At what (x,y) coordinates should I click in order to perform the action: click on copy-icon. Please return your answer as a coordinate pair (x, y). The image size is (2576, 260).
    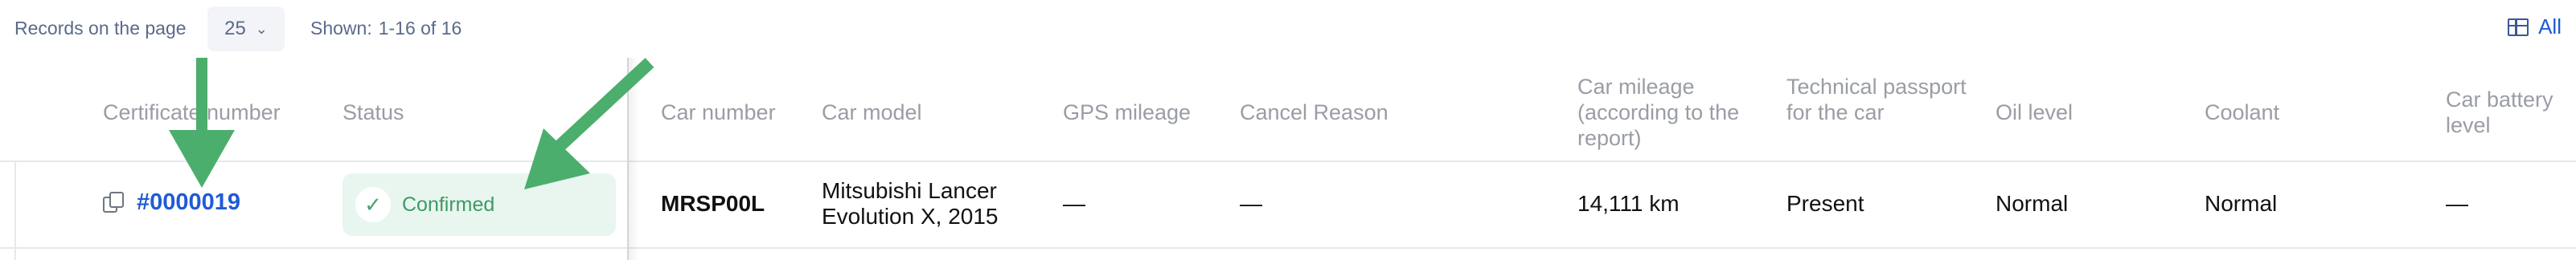
    Looking at the image, I should click on (114, 202).